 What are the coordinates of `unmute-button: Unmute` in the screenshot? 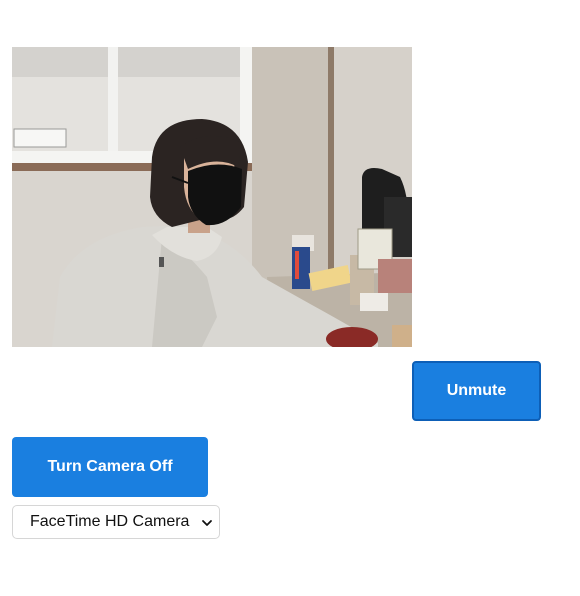 It's located at (476, 391).